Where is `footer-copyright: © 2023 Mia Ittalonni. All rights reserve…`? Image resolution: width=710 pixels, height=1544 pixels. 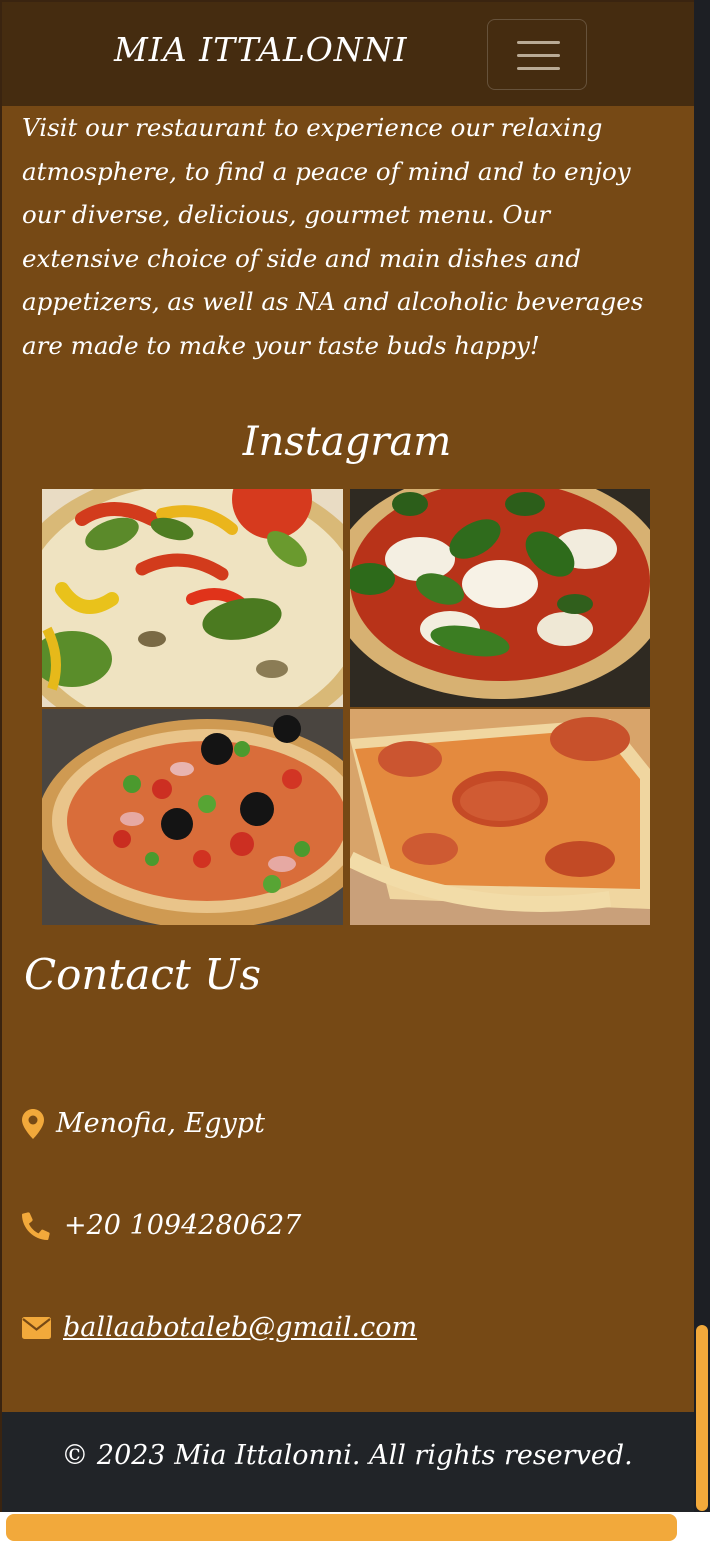 footer-copyright: © 2023 Mia Ittalonni. All rights reserve… is located at coordinates (347, 1455).